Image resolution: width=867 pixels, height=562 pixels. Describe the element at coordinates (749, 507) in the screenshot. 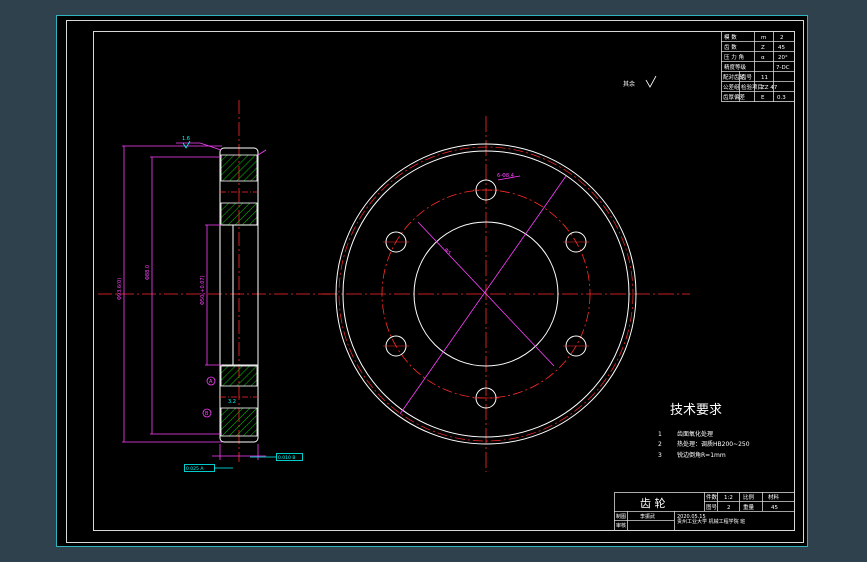

I see `weight-label: 重量` at that location.